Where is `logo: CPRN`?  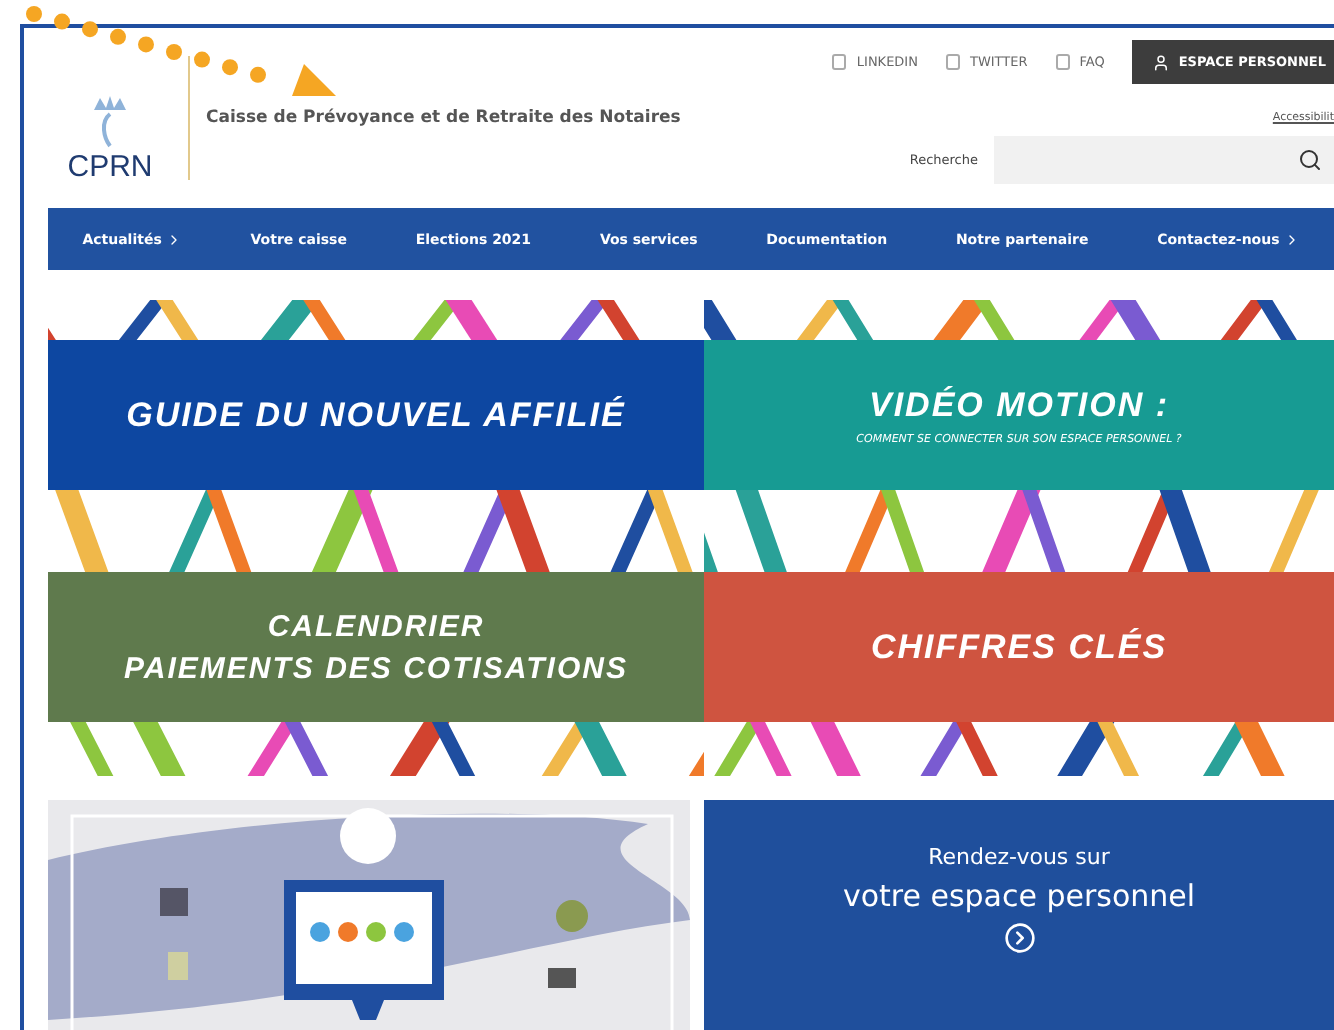
logo: CPRN is located at coordinates (110, 118).